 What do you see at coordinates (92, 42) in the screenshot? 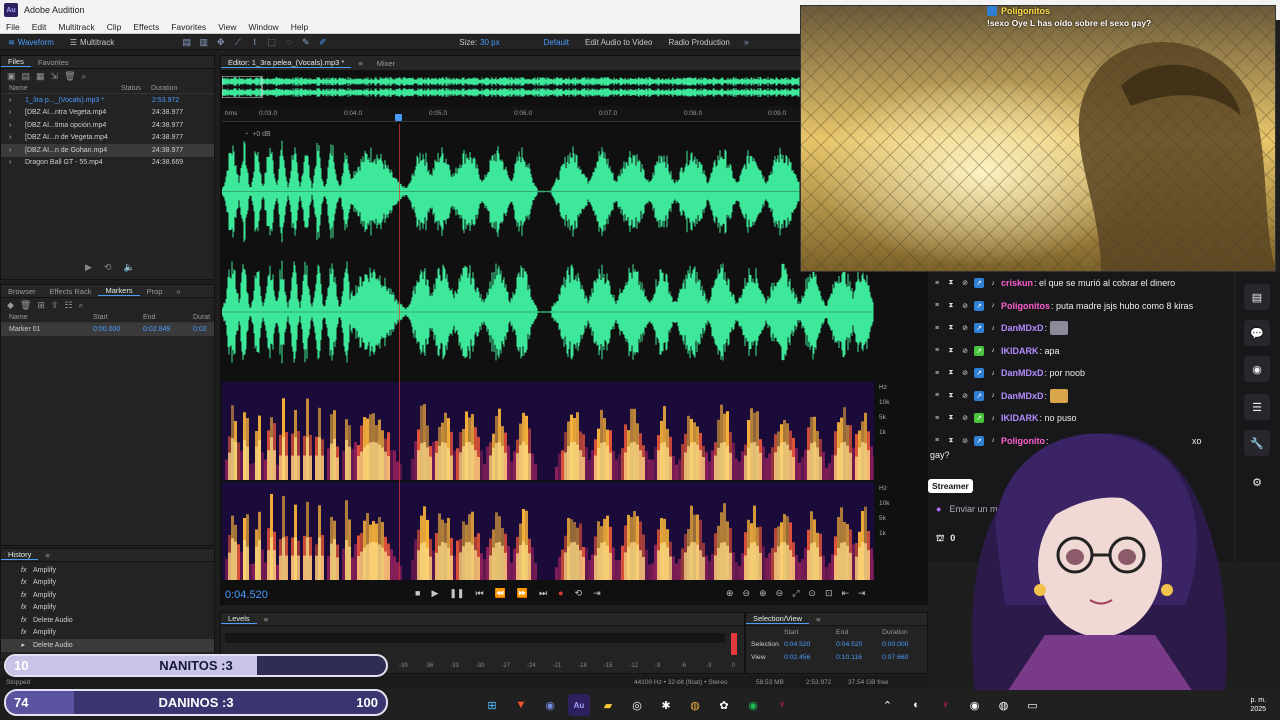
I see `multitrack-view-button: ☰ Multitrack` at bounding box center [92, 42].